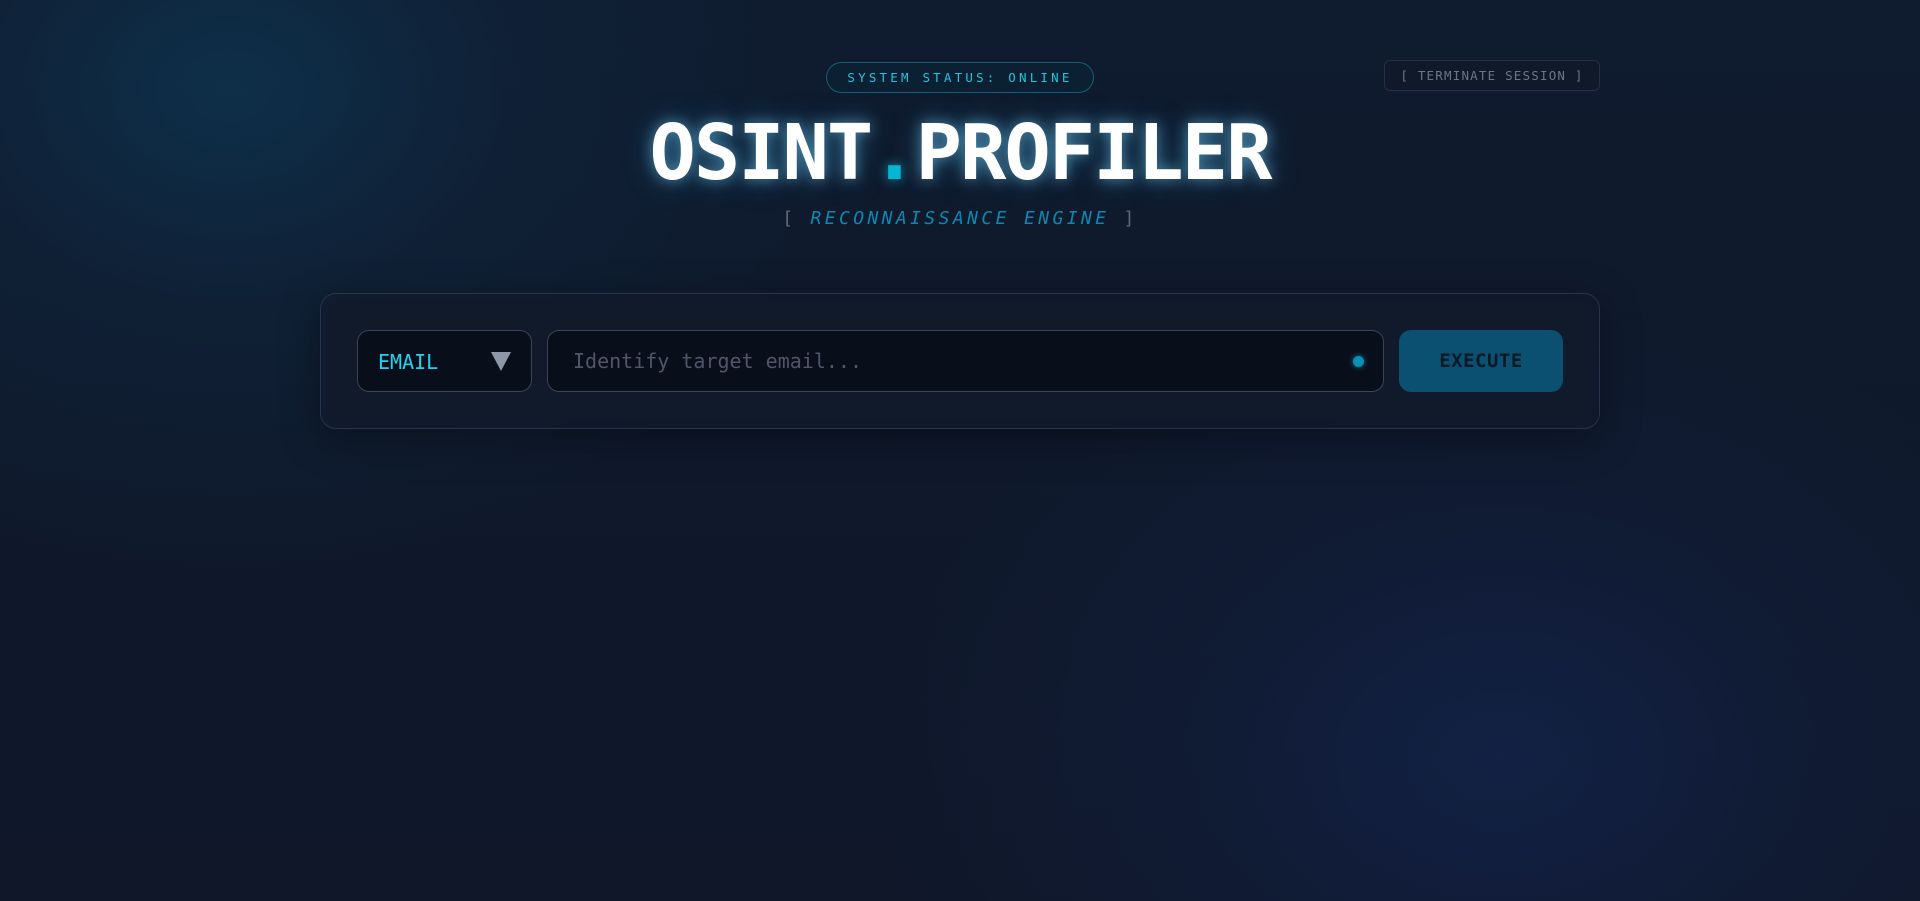 This screenshot has width=1920, height=901. Describe the element at coordinates (501, 361) in the screenshot. I see `chevron-down-icon` at that location.